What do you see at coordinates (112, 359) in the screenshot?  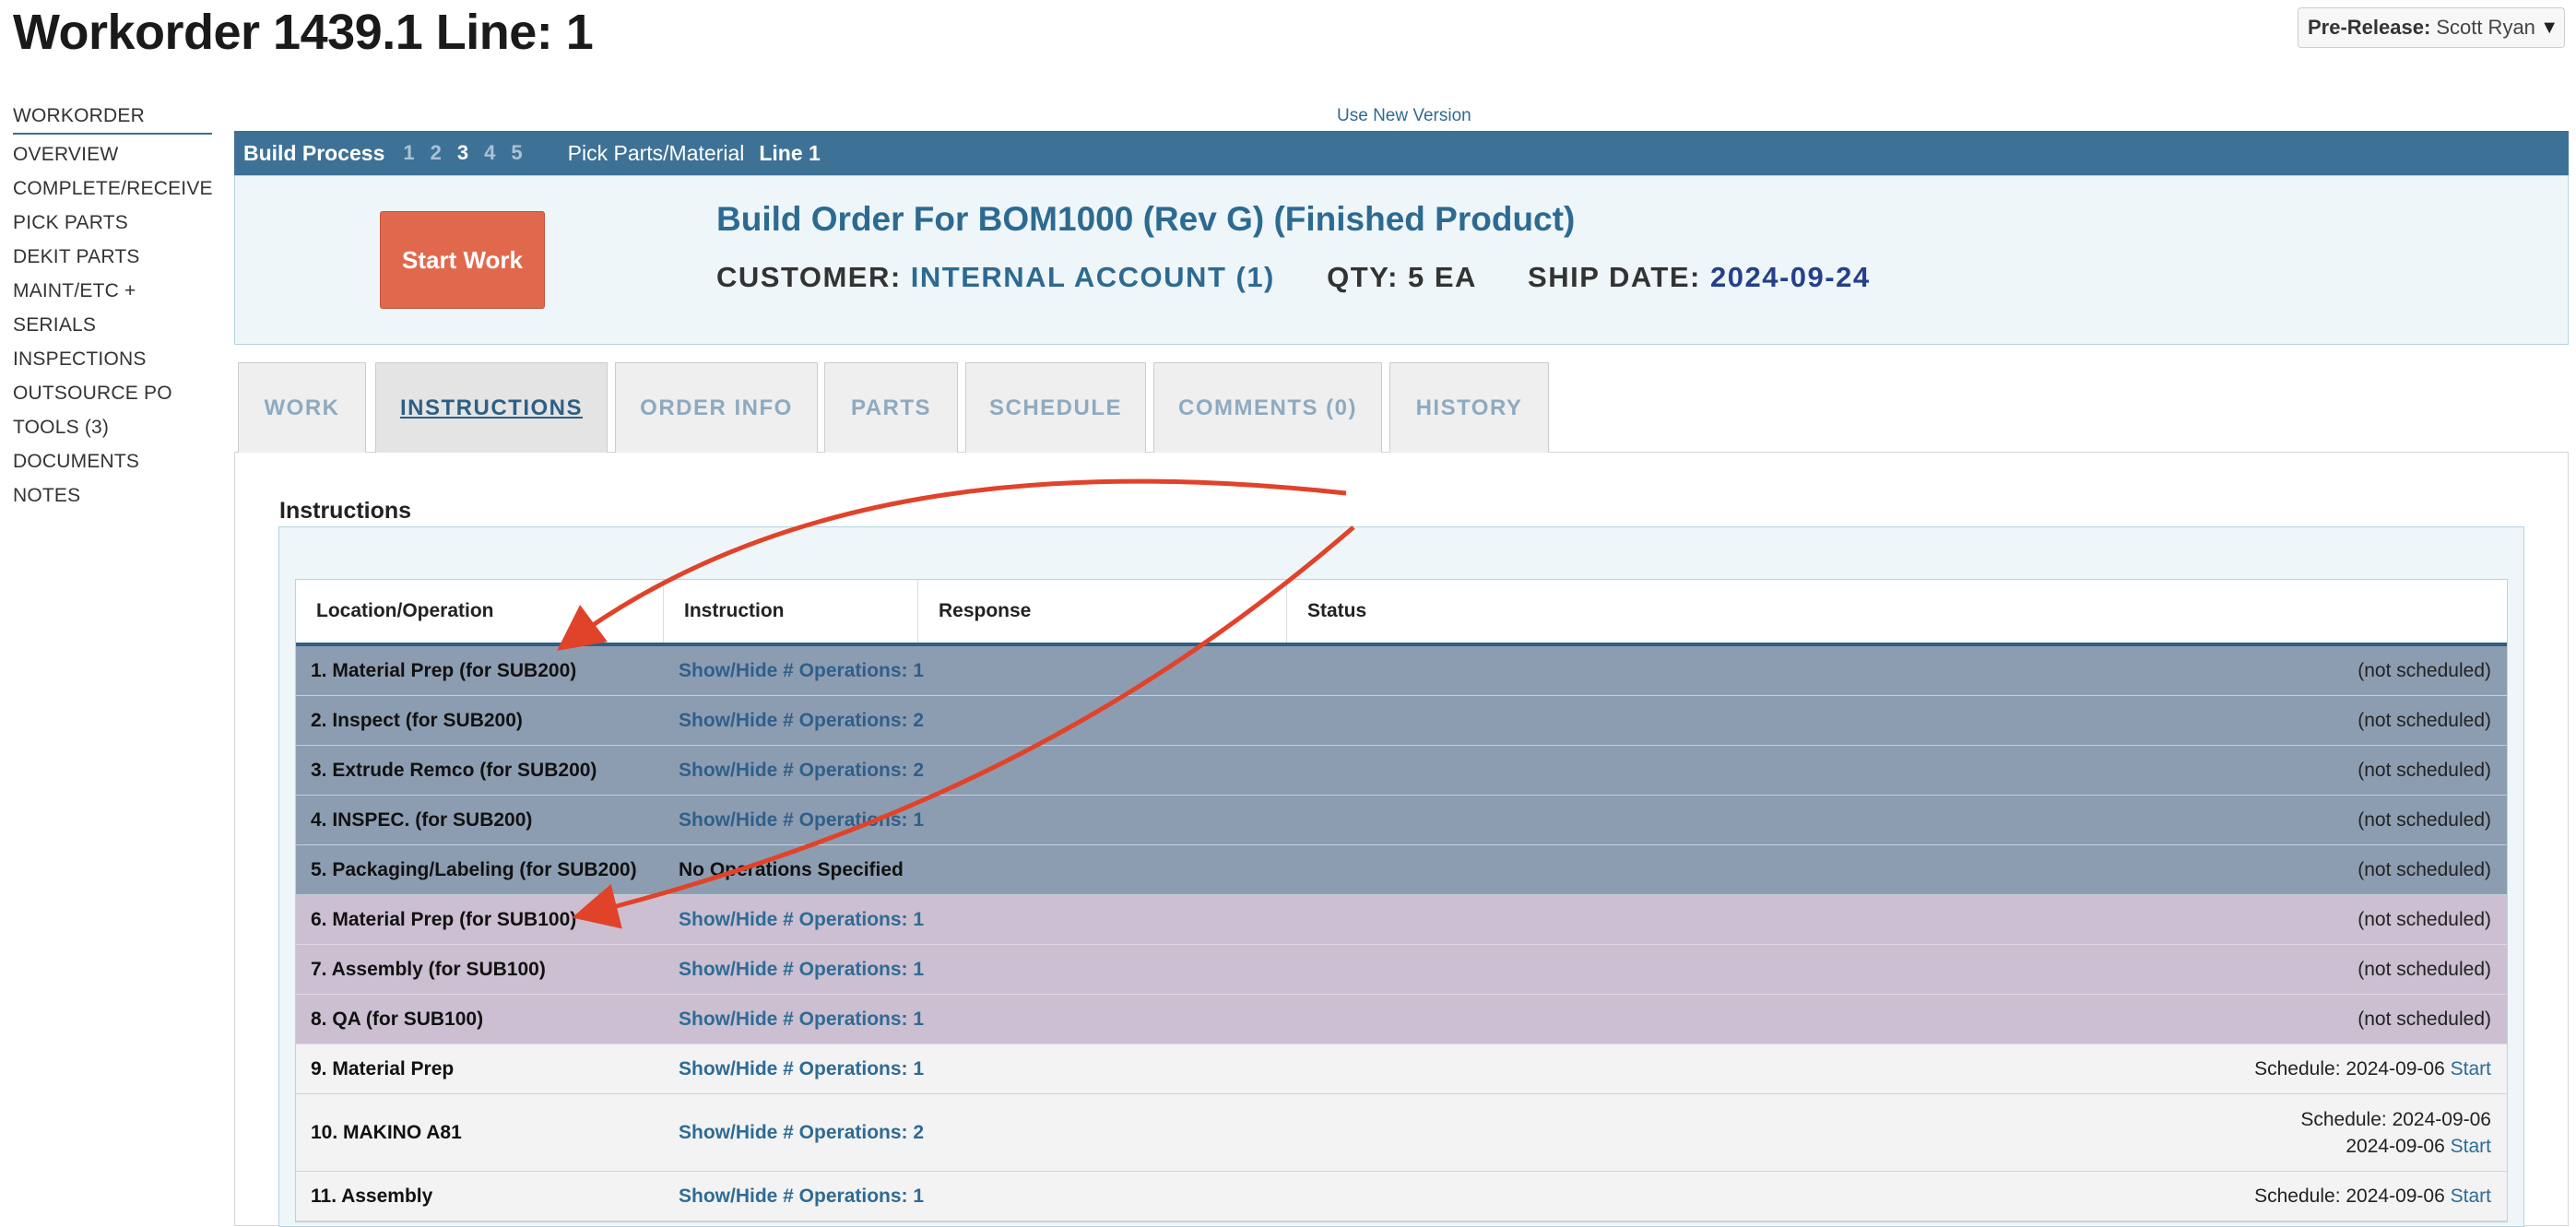 I see `nav-item-inspections: INSPECTIONS` at bounding box center [112, 359].